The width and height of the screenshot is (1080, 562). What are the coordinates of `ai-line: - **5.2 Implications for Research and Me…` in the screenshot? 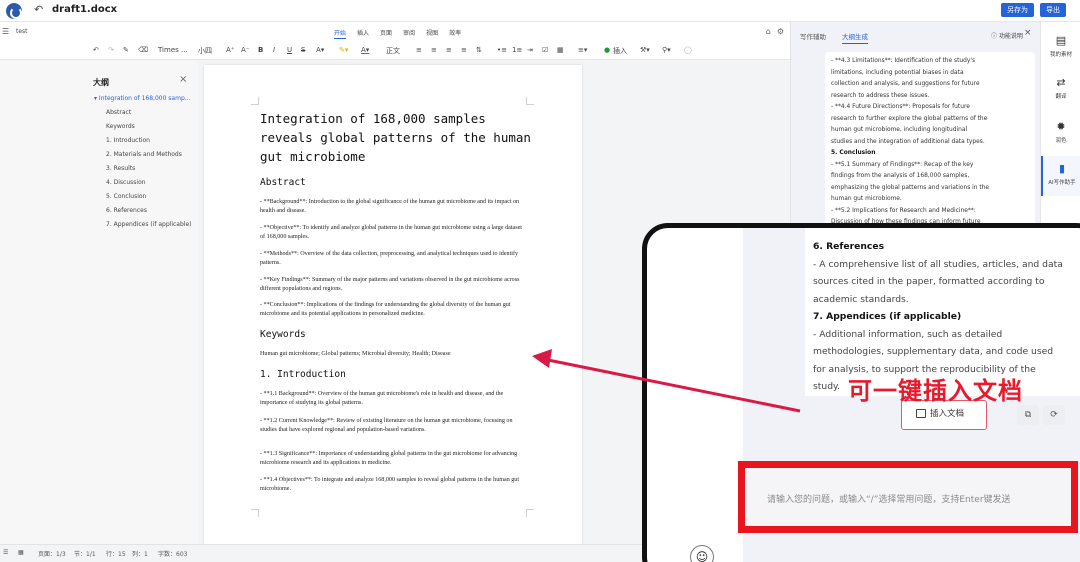 It's located at (903, 210).